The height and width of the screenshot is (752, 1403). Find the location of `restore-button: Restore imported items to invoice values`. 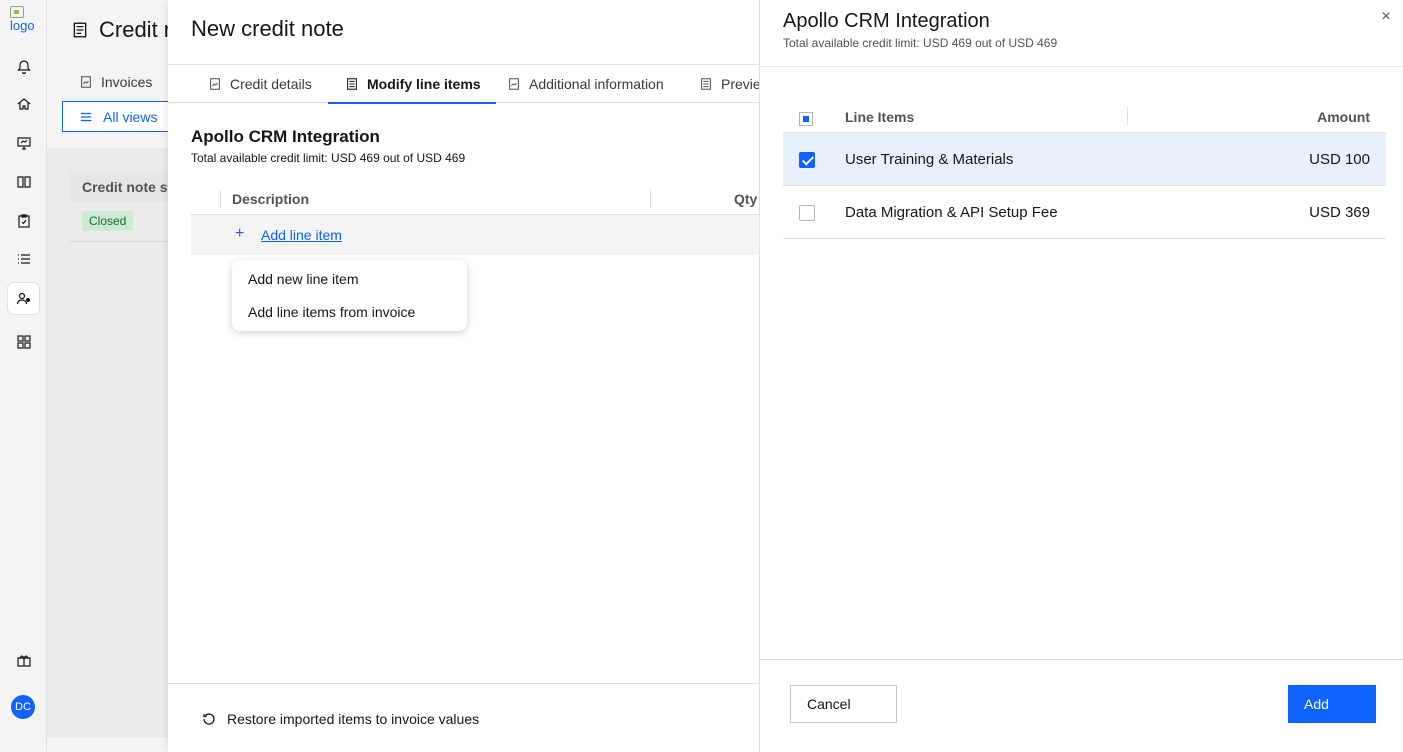

restore-button: Restore imported items to invoice values is located at coordinates (340, 719).